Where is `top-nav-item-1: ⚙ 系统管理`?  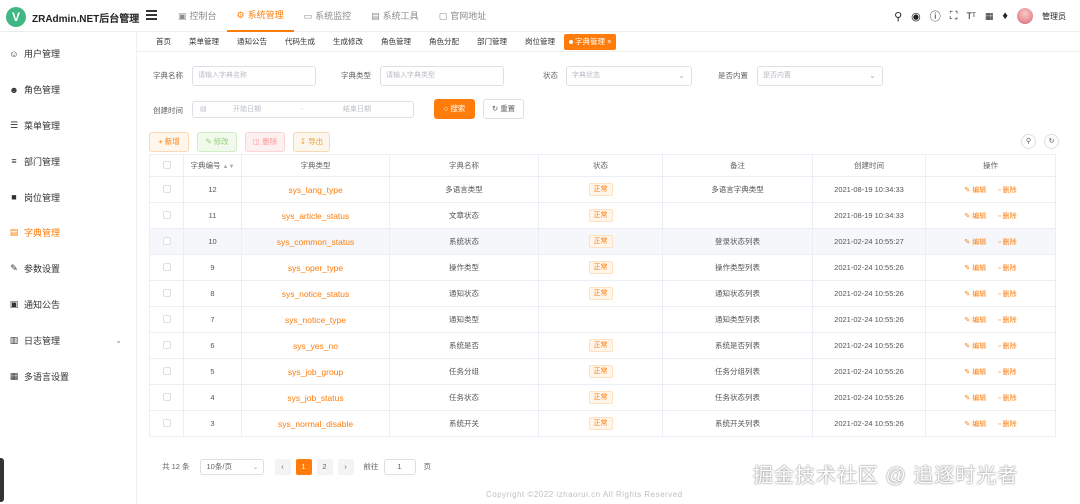
top-nav-item-1: ⚙ 系统管理 is located at coordinates (260, 16).